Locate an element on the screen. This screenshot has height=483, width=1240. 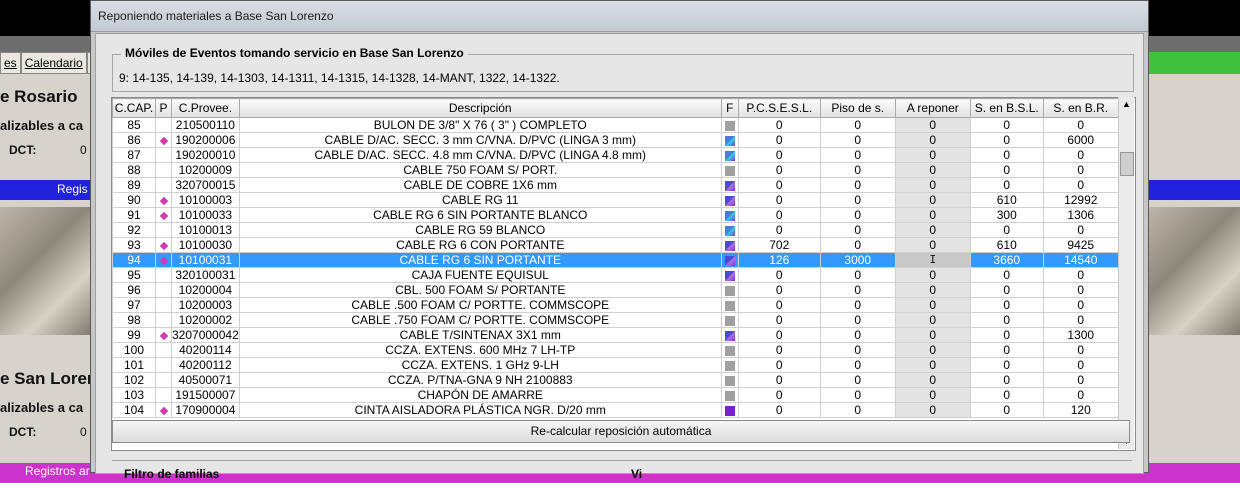
cell-ccap: 97 is located at coordinates (134, 305).